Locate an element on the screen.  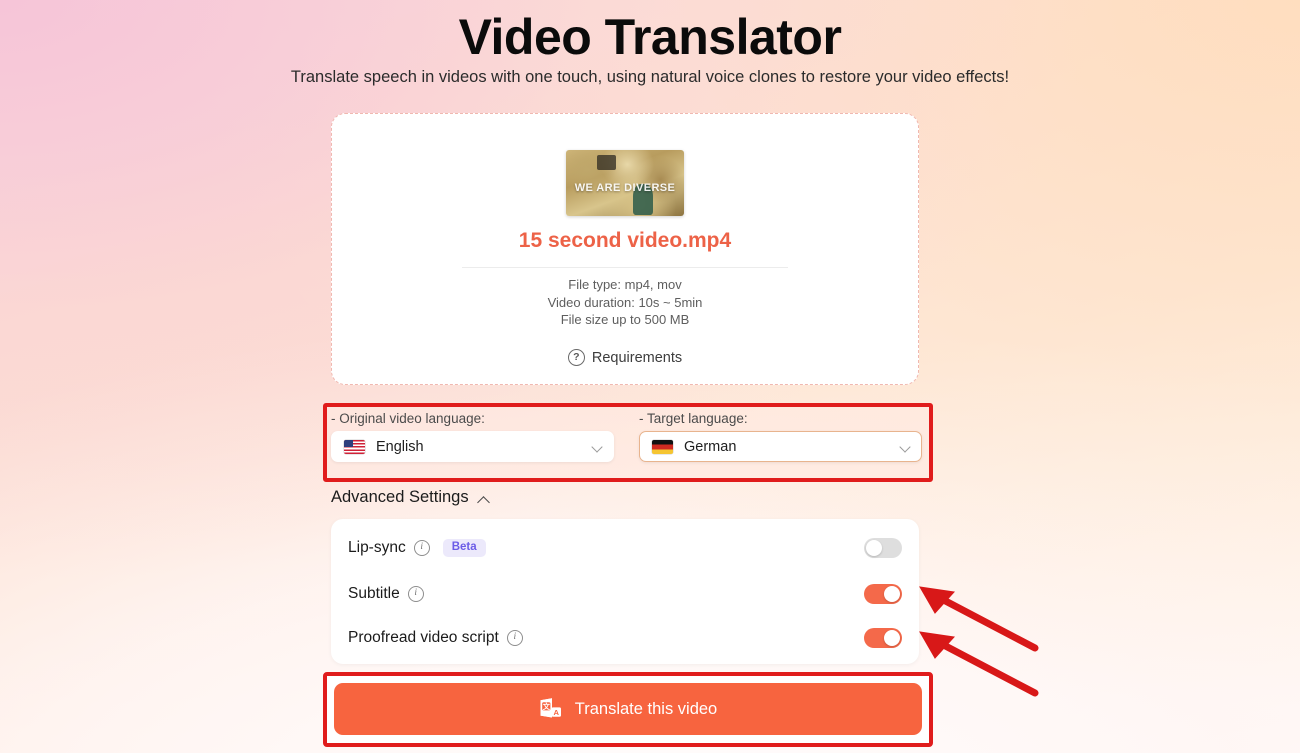
source-language-label: - Original video language: is located at coordinates (408, 418).